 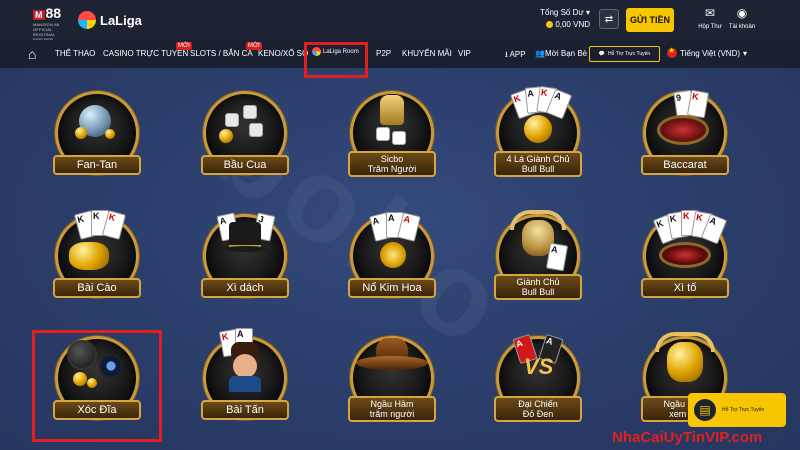 I want to click on nav-app: ⭳ APP, so click(x=515, y=56).